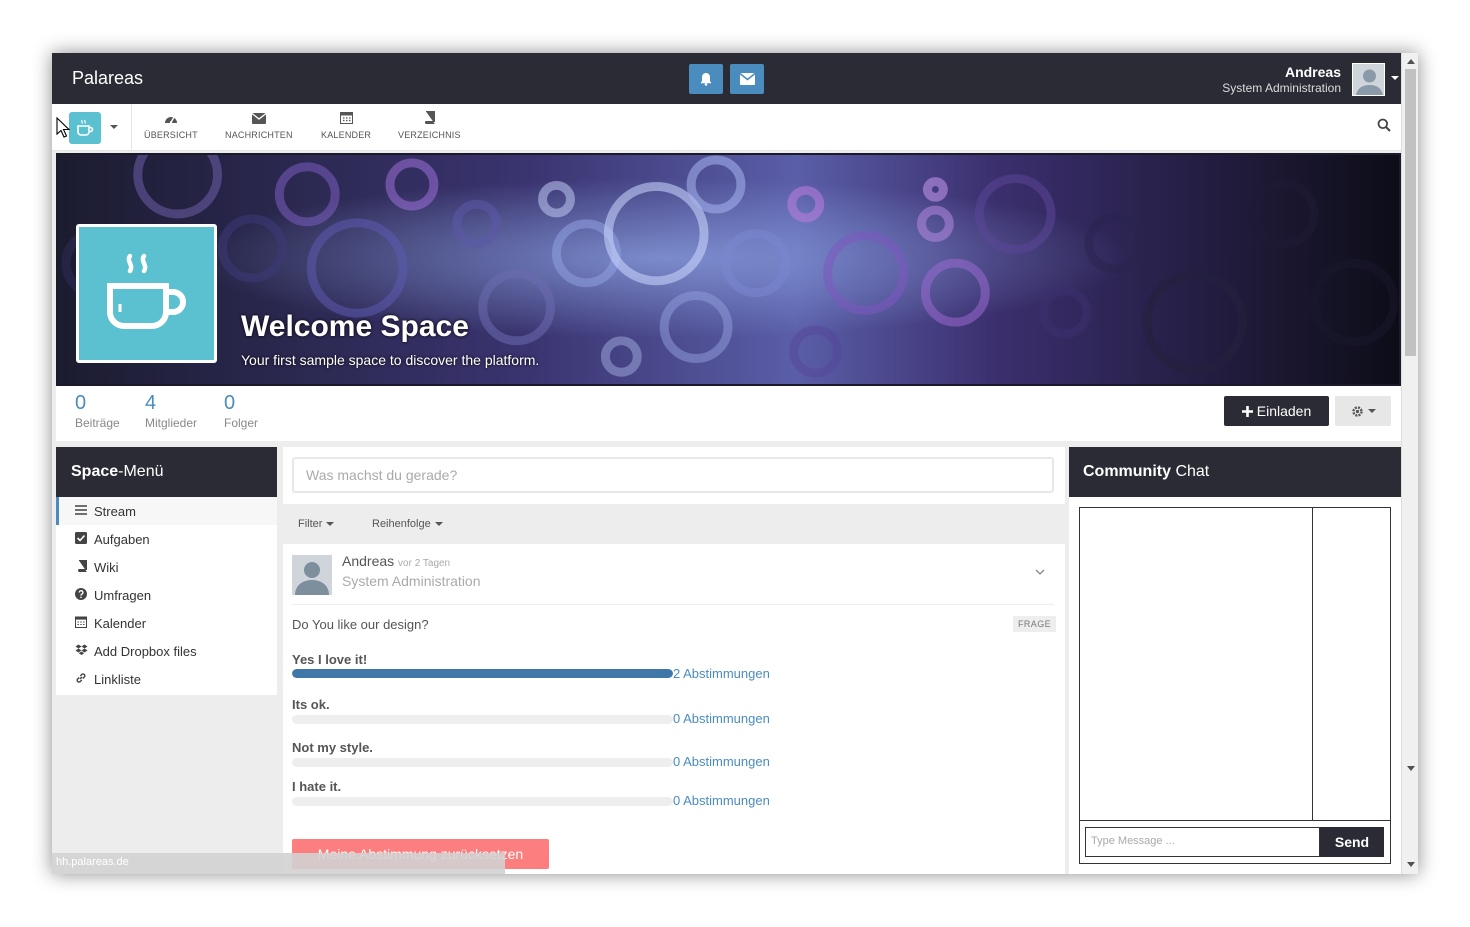 The height and width of the screenshot is (927, 1470). What do you see at coordinates (81, 651) in the screenshot?
I see `dropbox-icon` at bounding box center [81, 651].